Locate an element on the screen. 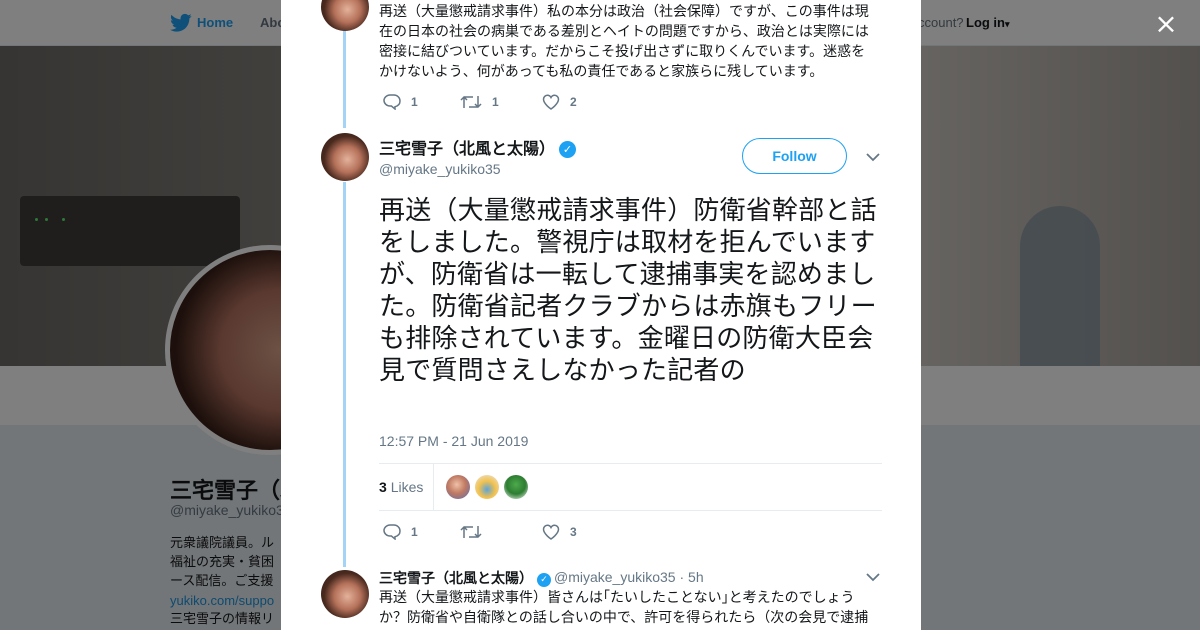 The height and width of the screenshot is (630, 1200). reply-time: · 5h is located at coordinates (692, 577).